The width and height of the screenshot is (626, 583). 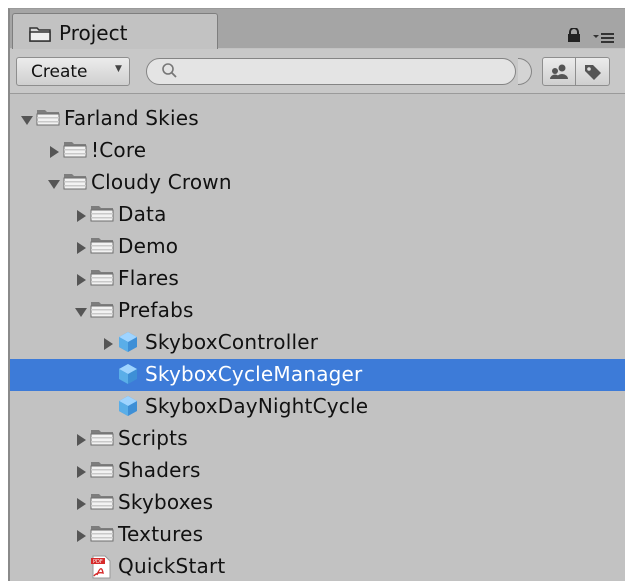 I want to click on tree-item: SkyboxCycleManager, so click(x=317, y=375).